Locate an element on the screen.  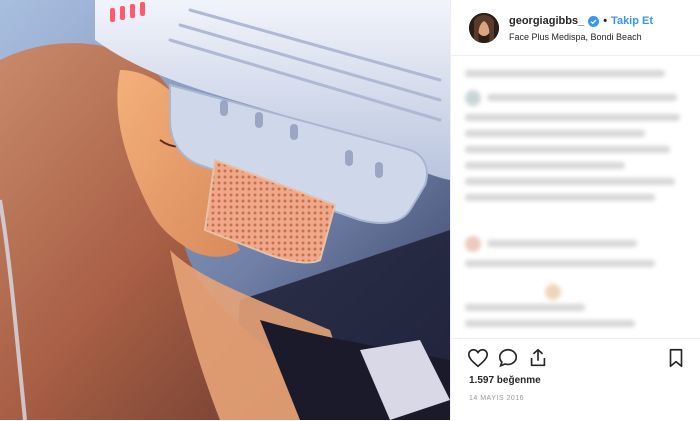
comment-icon is located at coordinates (508, 358).